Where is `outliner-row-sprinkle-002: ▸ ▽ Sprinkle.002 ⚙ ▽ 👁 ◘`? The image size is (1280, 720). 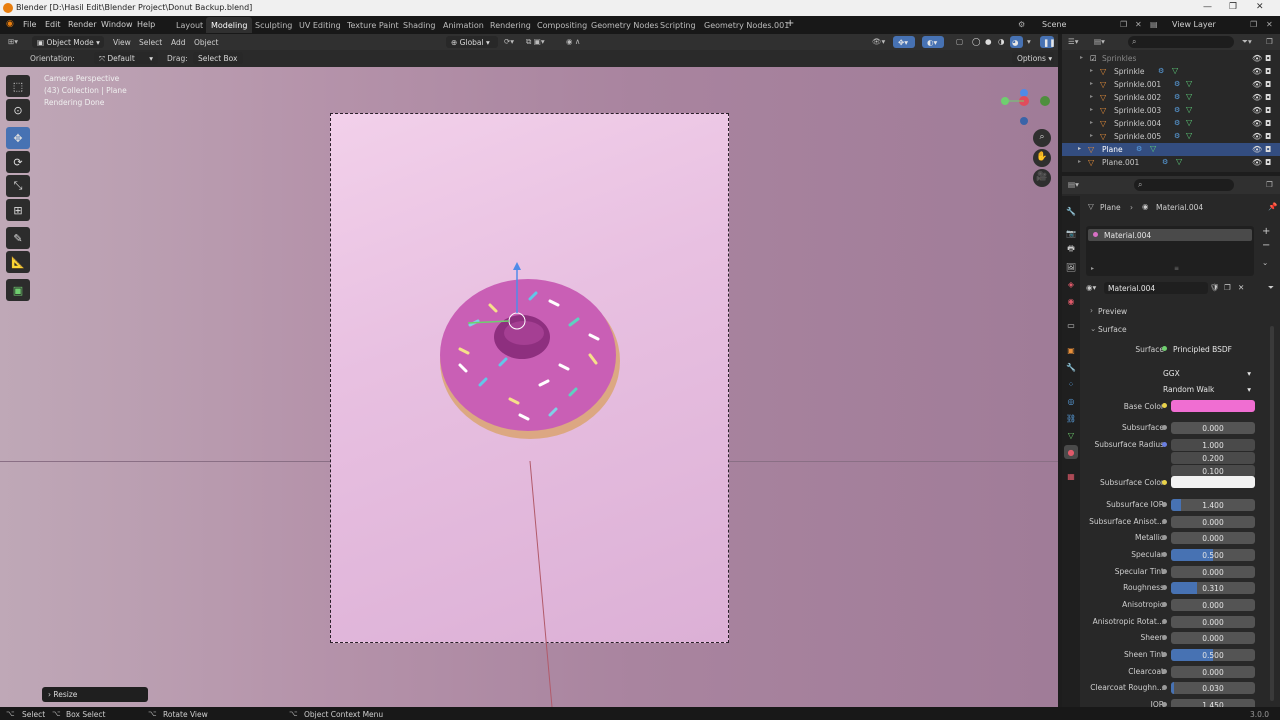
outliner-row-sprinkle-002: ▸ ▽ Sprinkle.002 ⚙ ▽ 👁 ◘ is located at coordinates (1171, 97).